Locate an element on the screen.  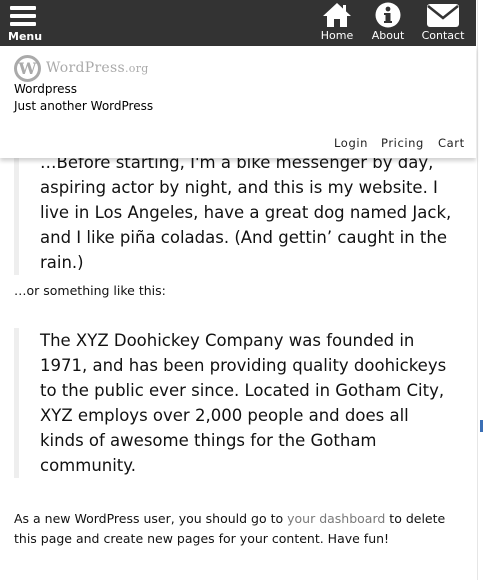
nav-home: Home is located at coordinates (337, 23).